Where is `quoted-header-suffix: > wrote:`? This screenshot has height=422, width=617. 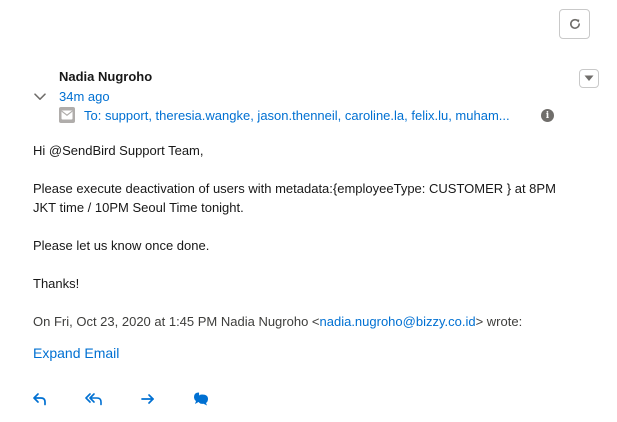
quoted-header-suffix: > wrote: is located at coordinates (499, 321).